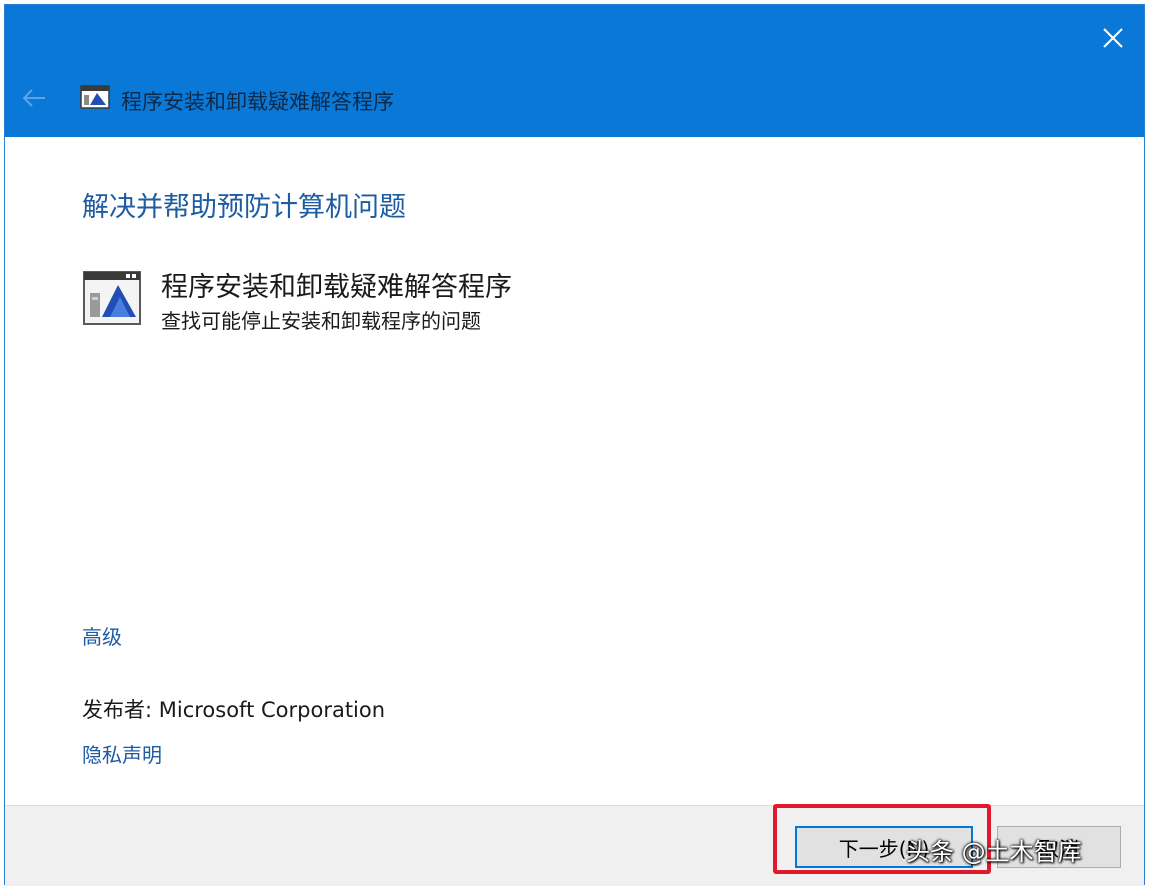  I want to click on cancel-button: 取消, so click(1059, 847).